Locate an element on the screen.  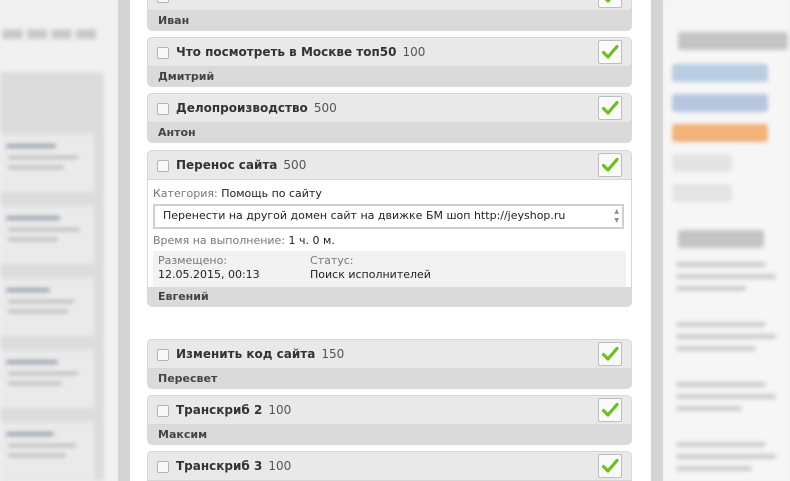
task-header: Транскриб 3 100 is located at coordinates (389, 466).